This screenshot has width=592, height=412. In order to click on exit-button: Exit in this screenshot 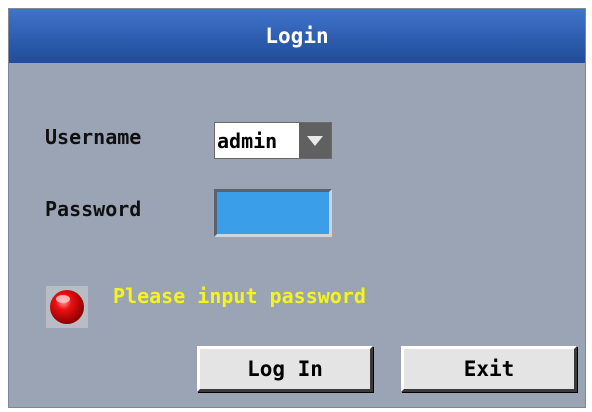, I will do `click(489, 369)`.